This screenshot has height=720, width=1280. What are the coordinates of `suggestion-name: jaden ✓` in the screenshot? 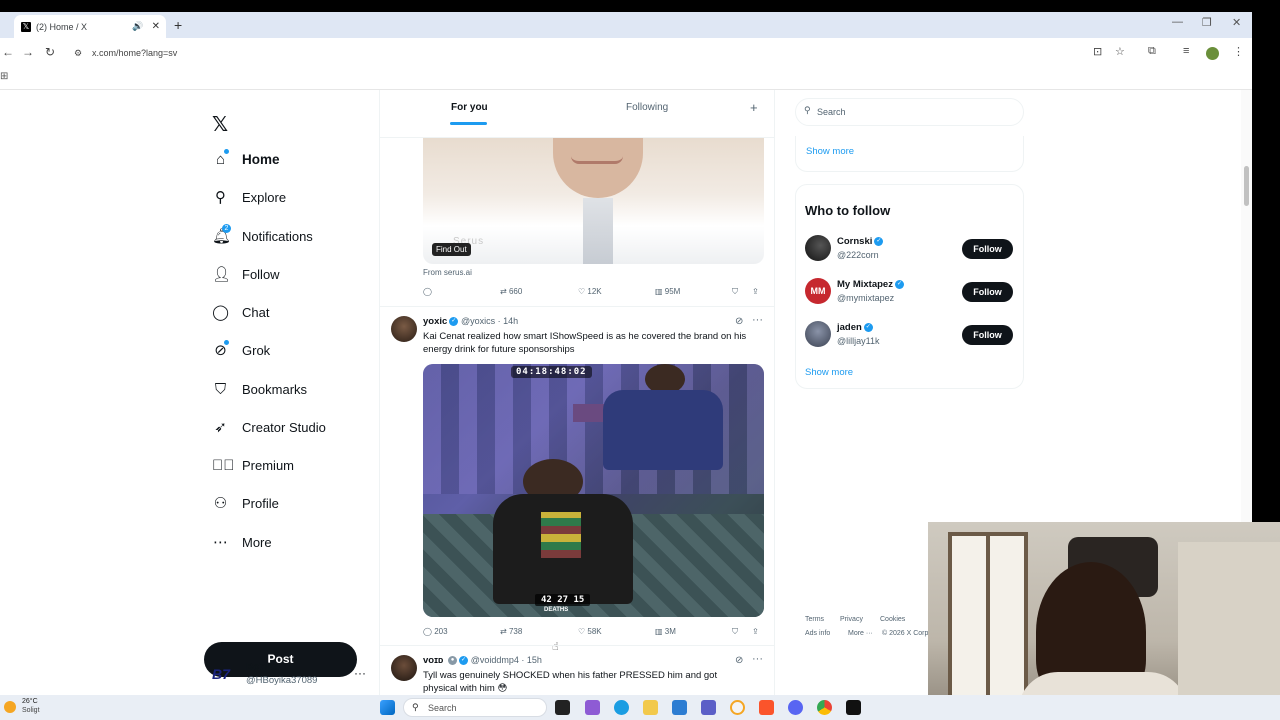 It's located at (855, 327).